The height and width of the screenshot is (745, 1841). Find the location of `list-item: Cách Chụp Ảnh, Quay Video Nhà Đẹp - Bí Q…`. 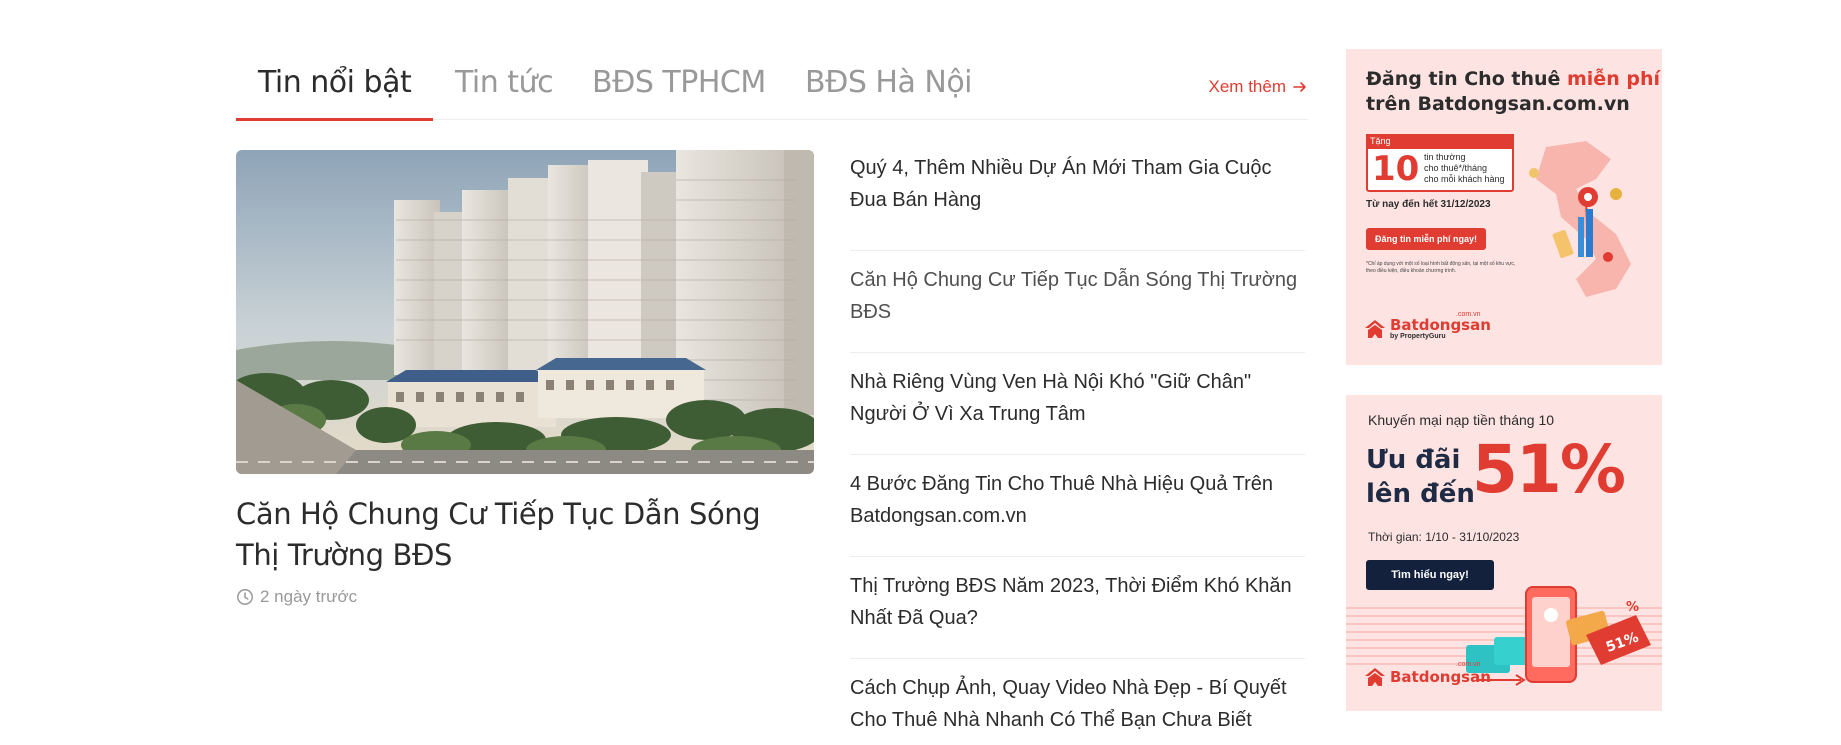

list-item: Cách Chụp Ảnh, Quay Video Nhà Đẹp - Bí Q… is located at coordinates (1077, 702).